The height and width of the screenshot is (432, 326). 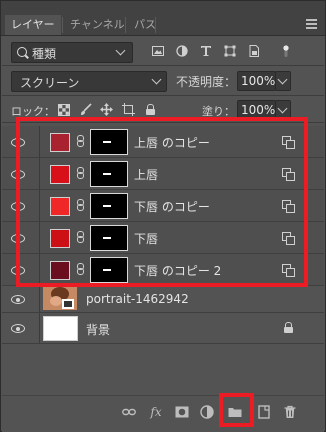 I want to click on panel-menu-icon, so click(x=311, y=24).